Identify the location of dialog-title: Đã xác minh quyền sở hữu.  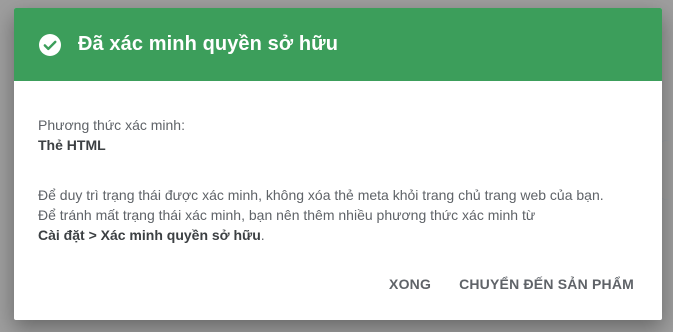
(208, 44).